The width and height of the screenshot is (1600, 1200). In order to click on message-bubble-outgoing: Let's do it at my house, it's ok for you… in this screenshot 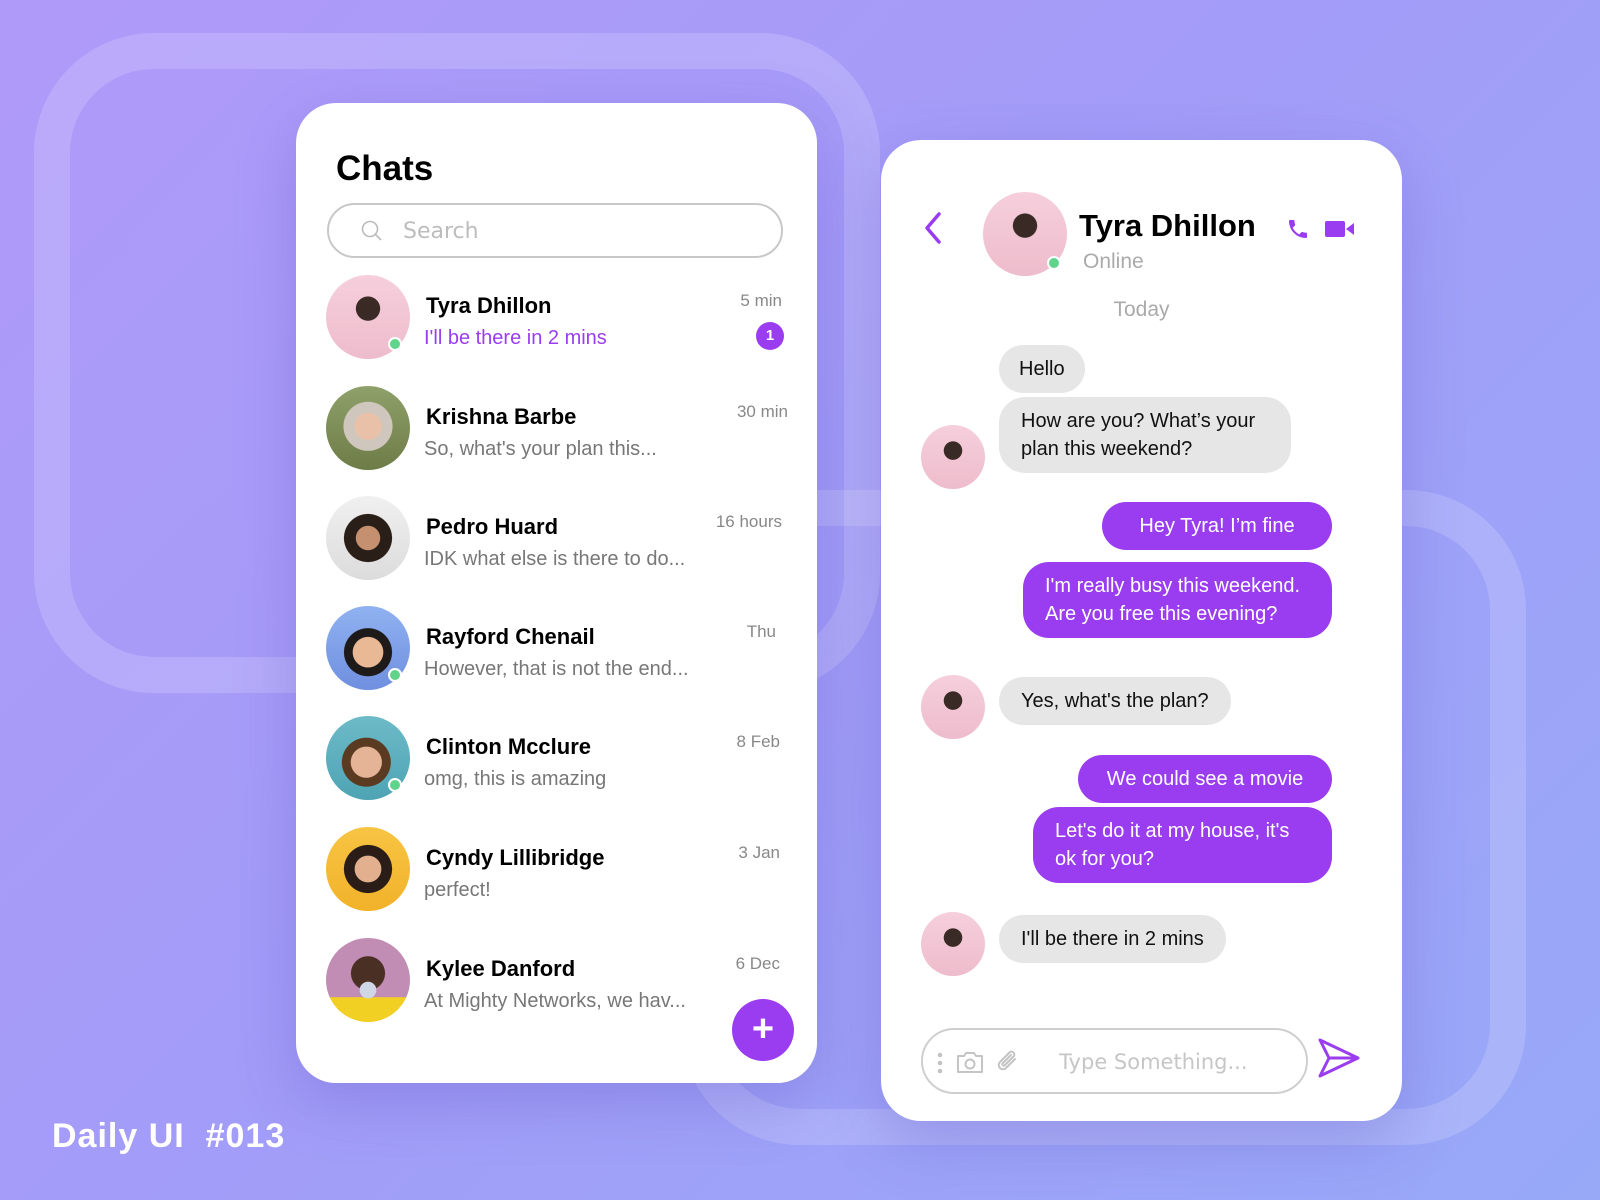, I will do `click(1182, 845)`.